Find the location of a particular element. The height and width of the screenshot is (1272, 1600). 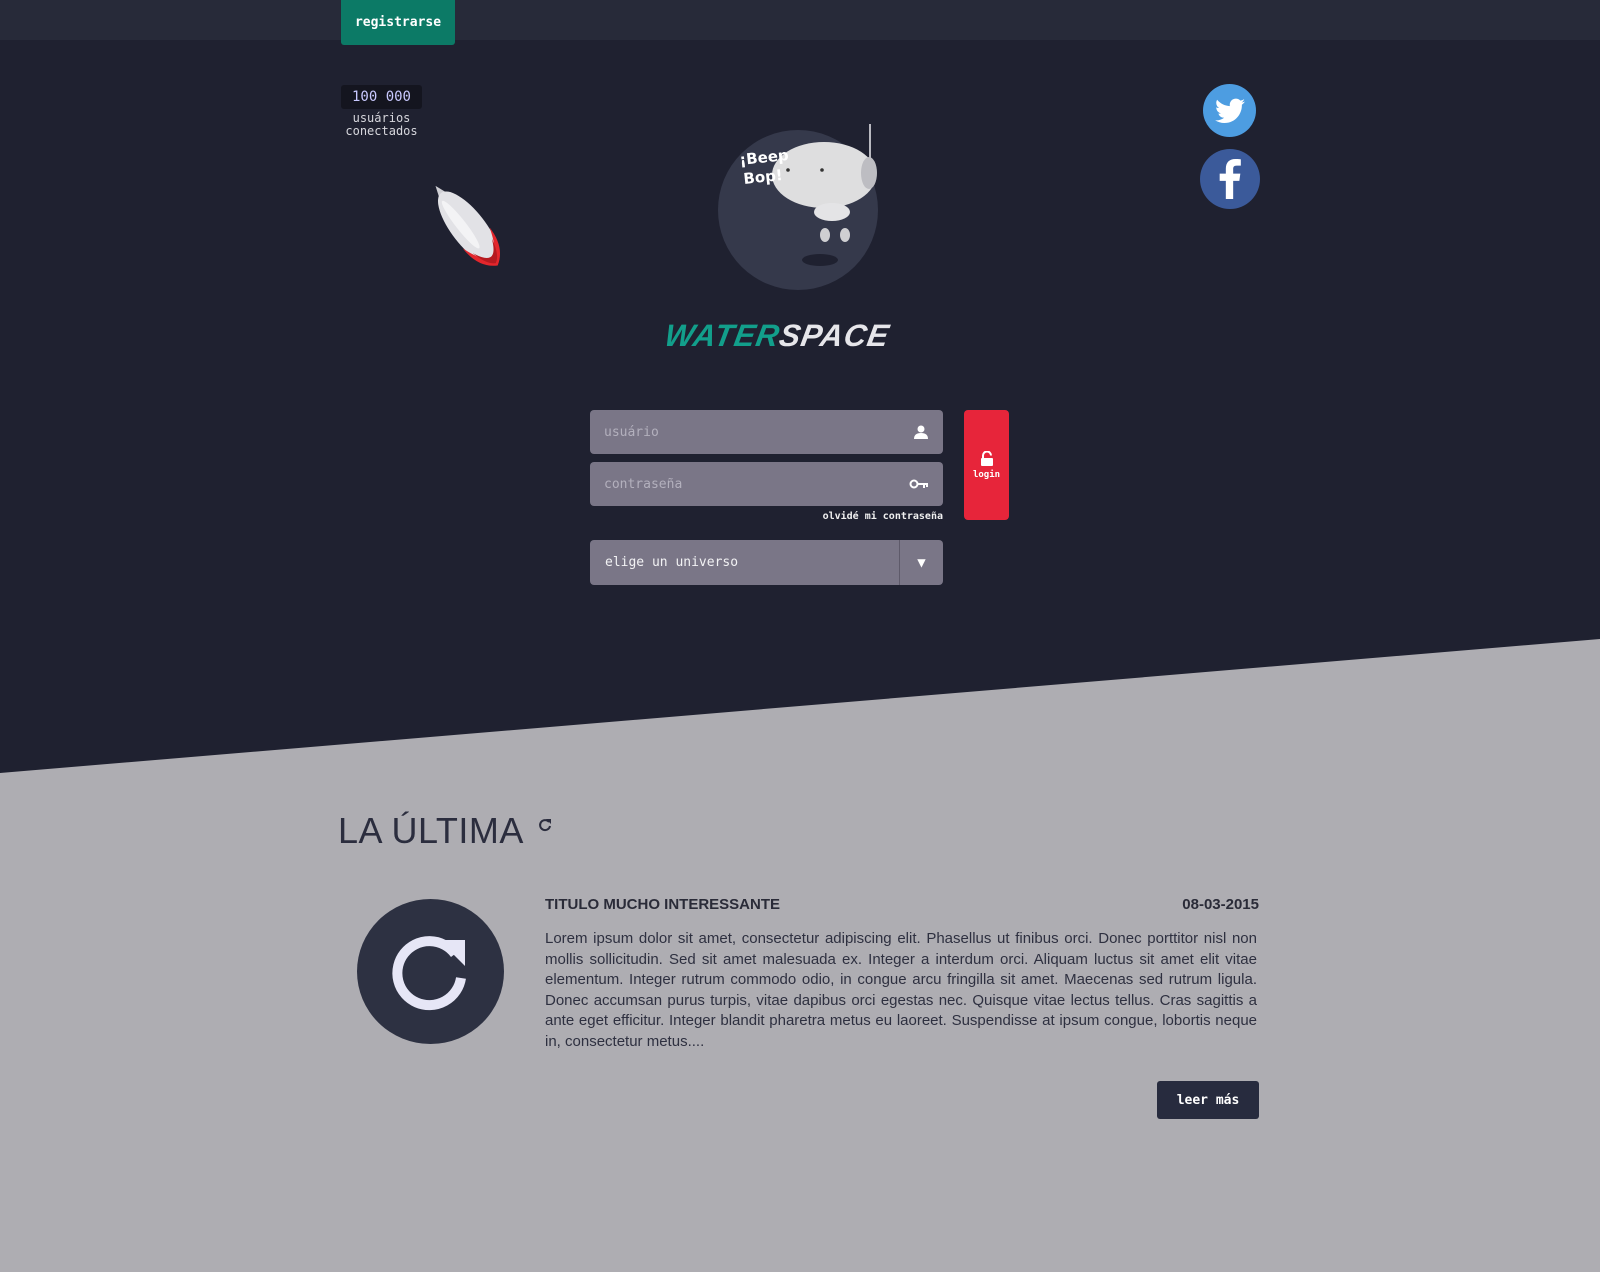

twitter-icon is located at coordinates (1229, 110).